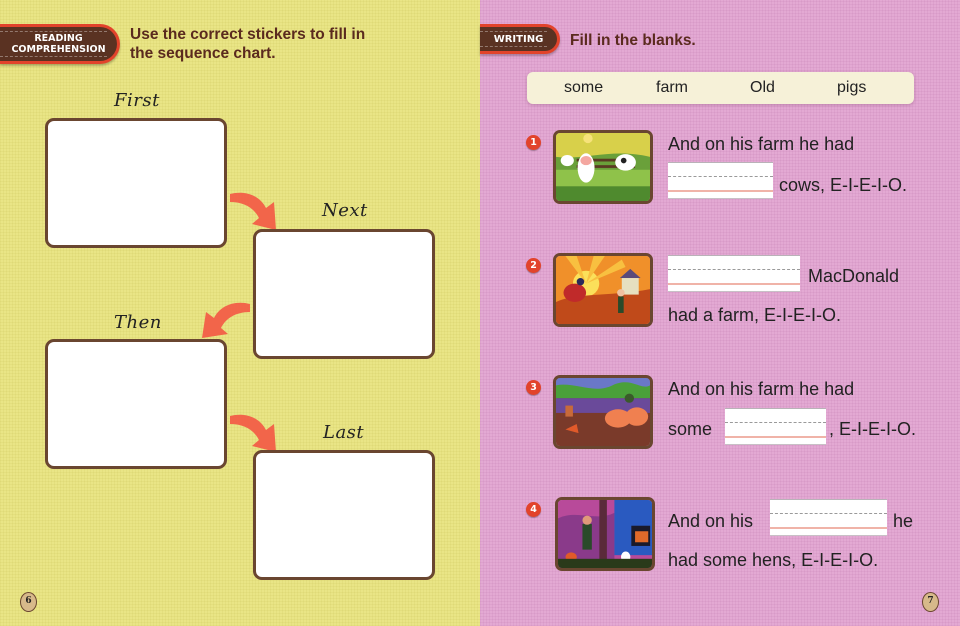  I want to click on reading-comprehension-tab: READING COMPREHENSION, so click(60, 44).